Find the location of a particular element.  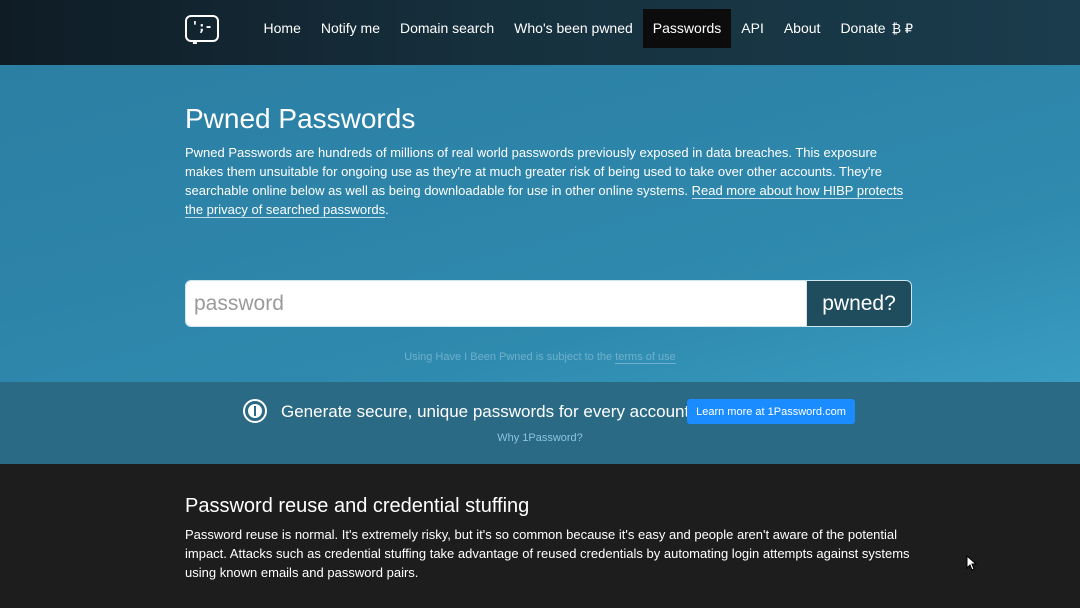

nav-item-passwords: Passwords is located at coordinates (687, 28).